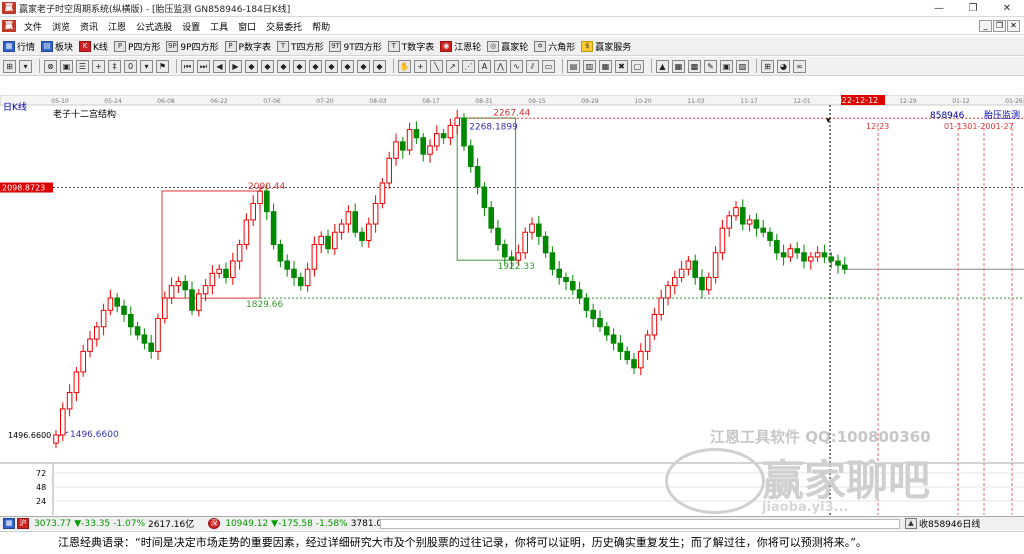 Image resolution: width=1024 pixels, height=554 pixels. What do you see at coordinates (162, 66) in the screenshot?
I see `flag-icon: ⚑` at bounding box center [162, 66].